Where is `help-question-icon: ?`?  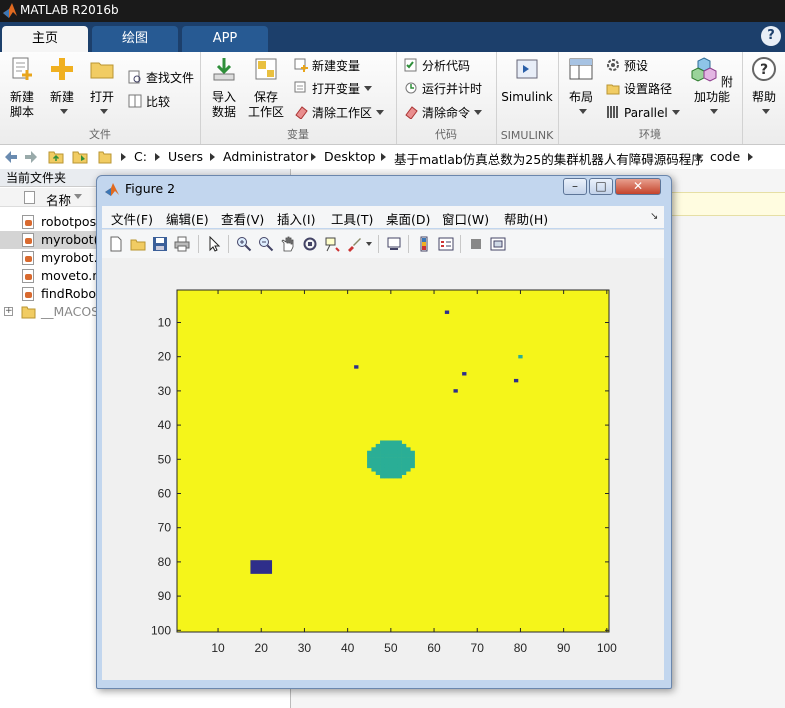 help-question-icon: ? is located at coordinates (771, 36).